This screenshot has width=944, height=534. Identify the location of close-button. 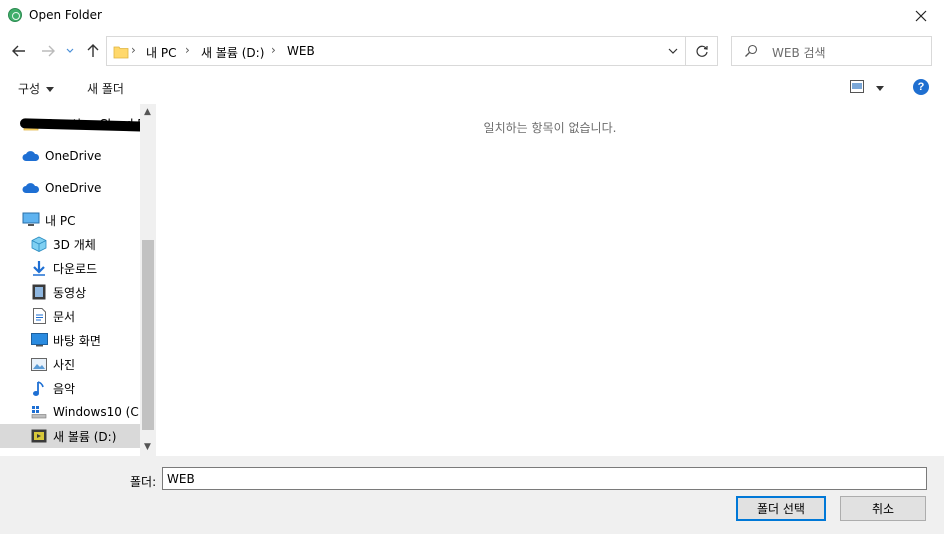
(921, 15).